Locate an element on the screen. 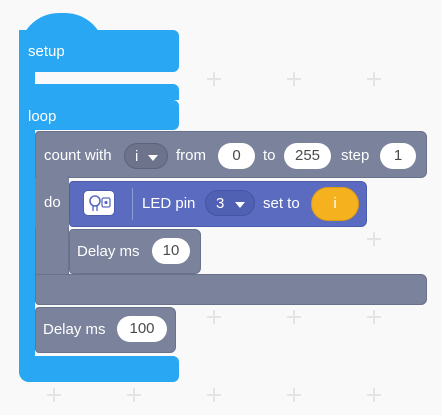 The width and height of the screenshot is (442, 415). led-block-divider is located at coordinates (132, 204).